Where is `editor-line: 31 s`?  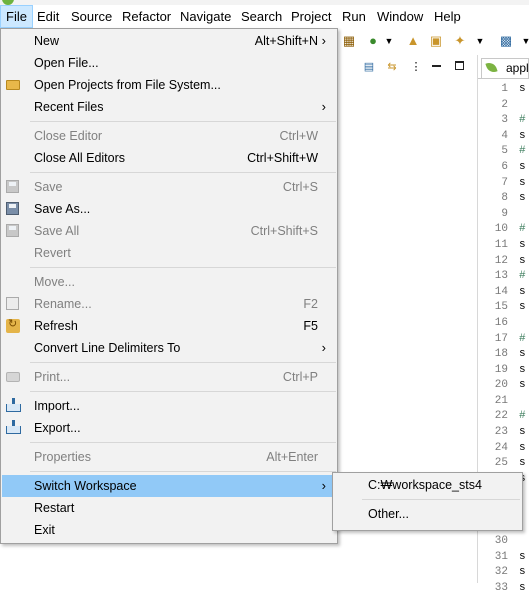
editor-line: 31 s is located at coordinates (503, 558).